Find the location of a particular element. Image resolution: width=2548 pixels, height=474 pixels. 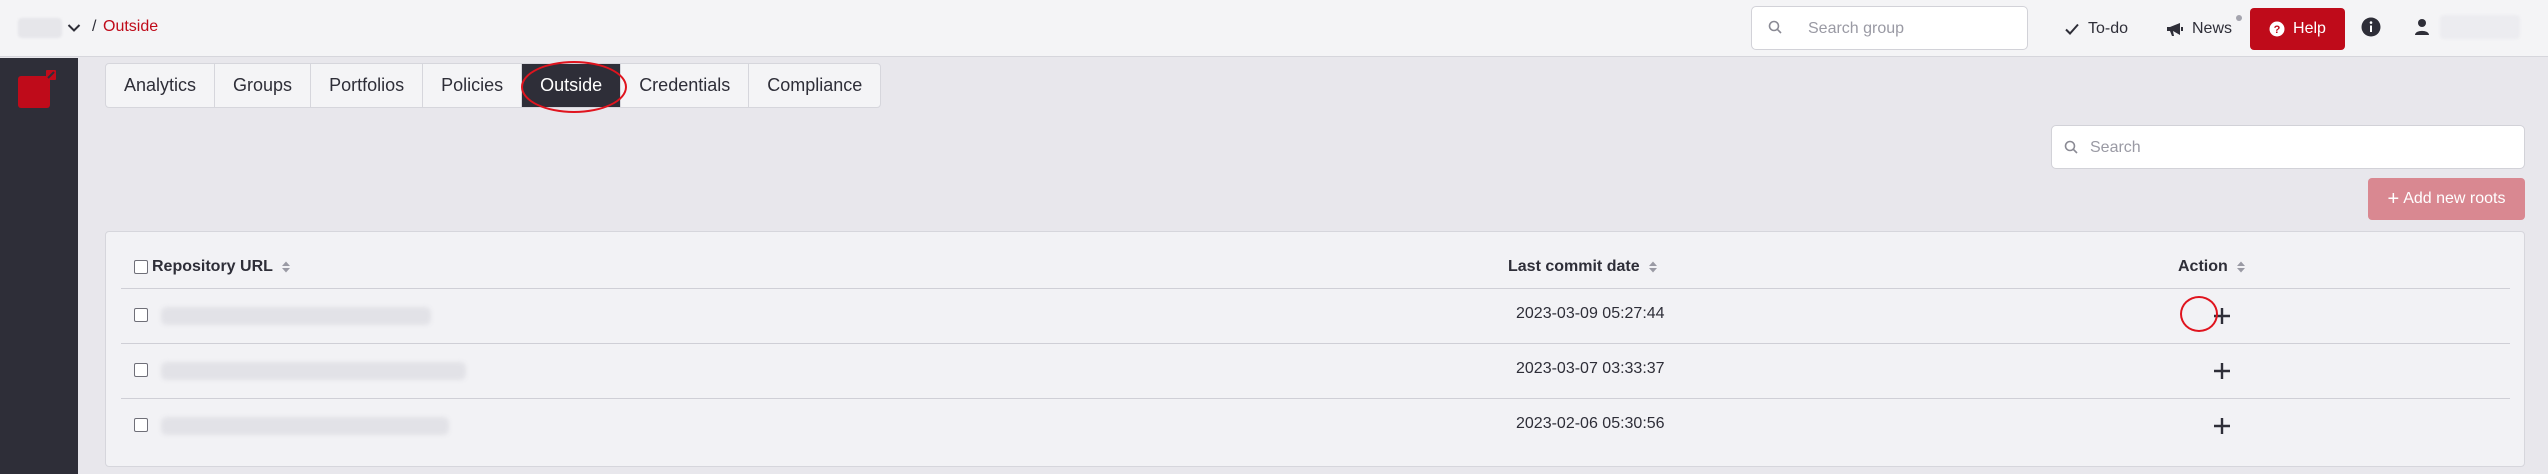

column-header-last-commit-date: Last commit date is located at coordinates (1583, 267).